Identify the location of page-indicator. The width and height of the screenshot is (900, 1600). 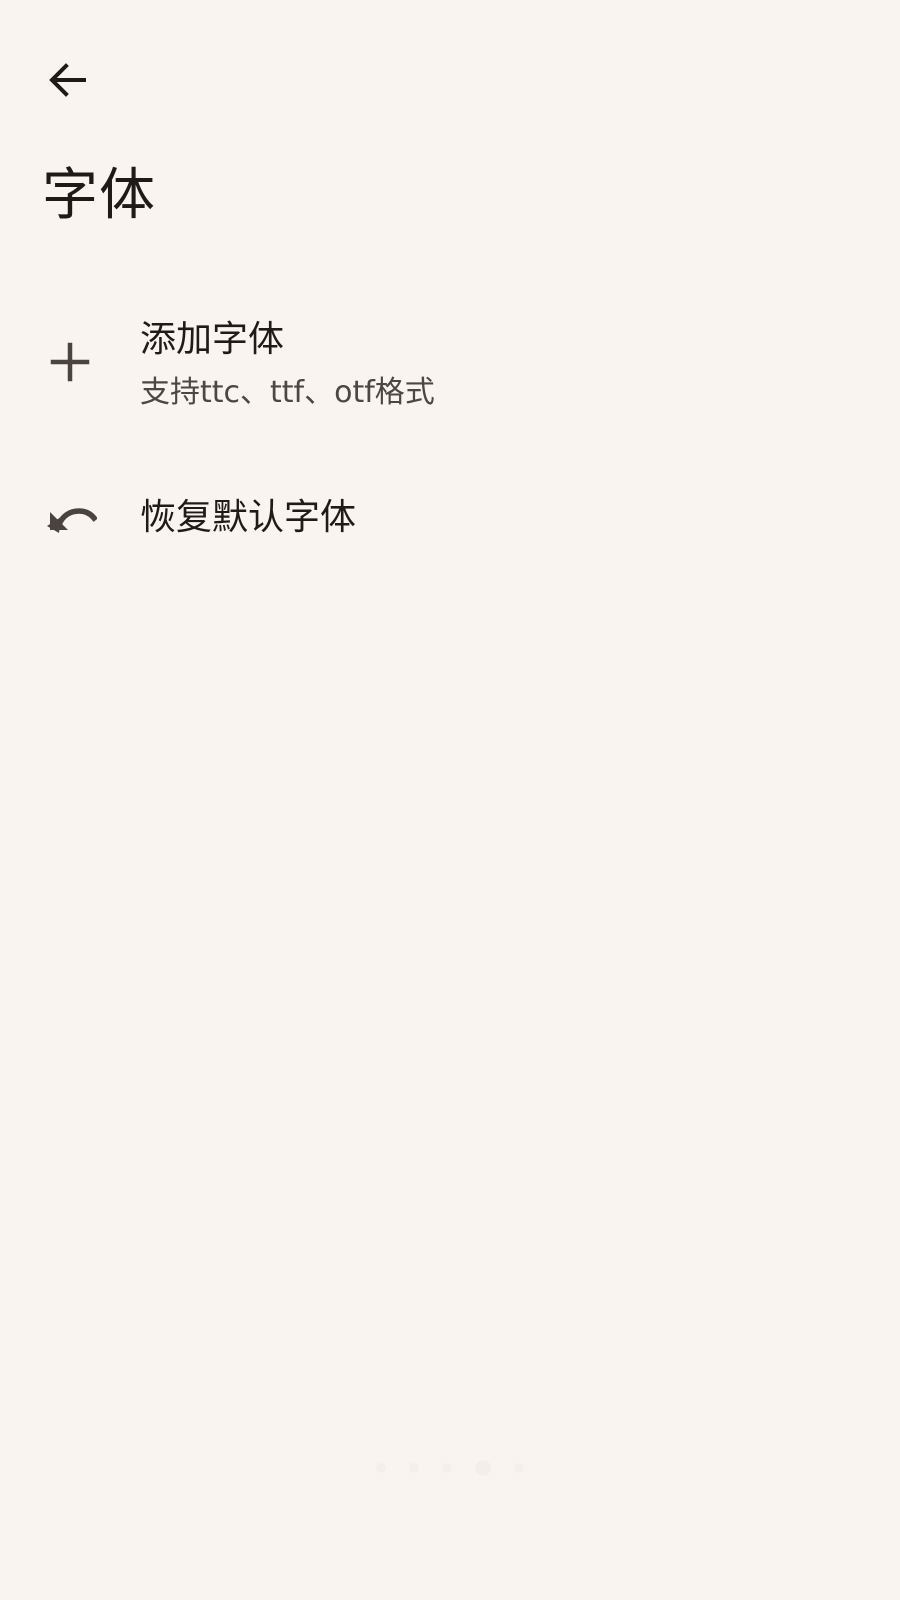
(450, 1468).